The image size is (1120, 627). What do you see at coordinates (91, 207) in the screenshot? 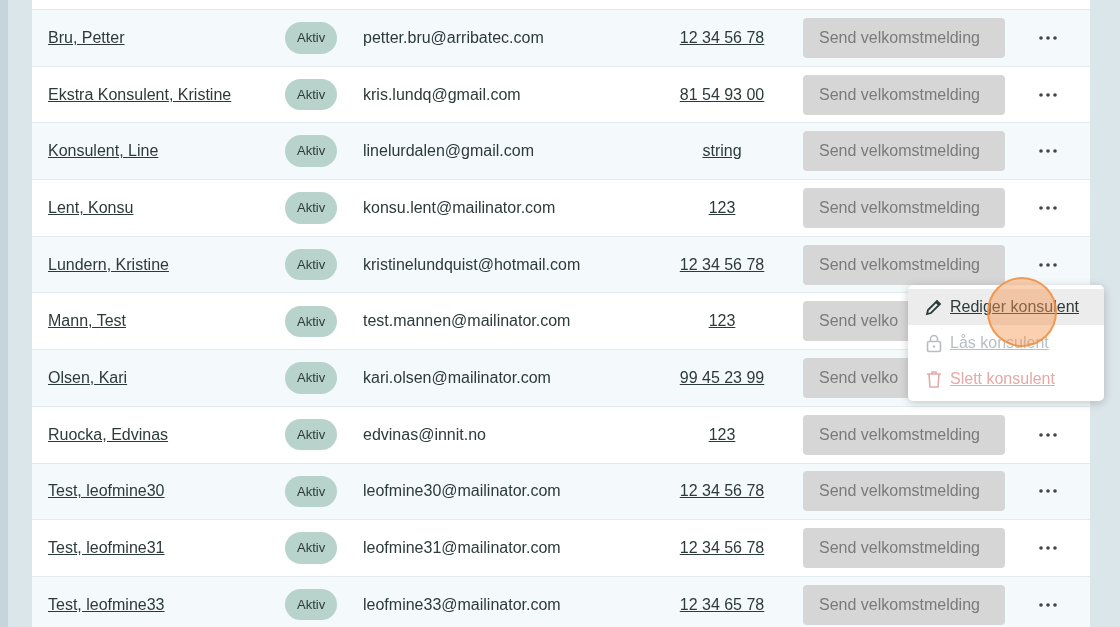
I see `name-link: Lent, Konsu` at bounding box center [91, 207].